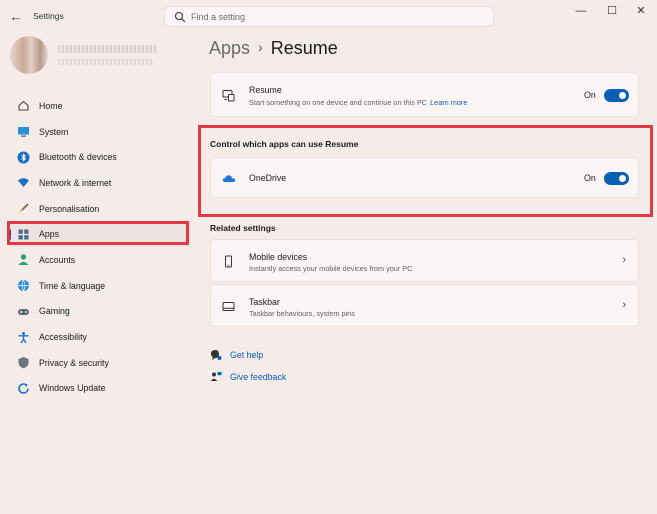  Describe the element at coordinates (424, 177) in the screenshot. I see `onedrive-setting-card: OneDrive On` at that location.